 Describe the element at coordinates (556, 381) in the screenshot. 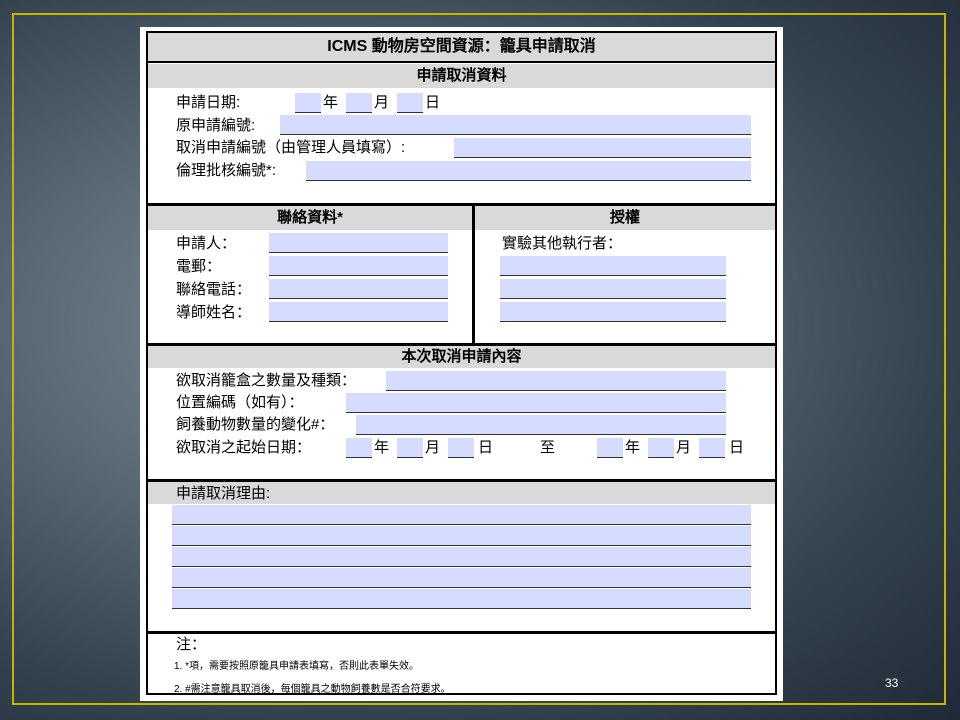

I see `cage-count-field` at that location.